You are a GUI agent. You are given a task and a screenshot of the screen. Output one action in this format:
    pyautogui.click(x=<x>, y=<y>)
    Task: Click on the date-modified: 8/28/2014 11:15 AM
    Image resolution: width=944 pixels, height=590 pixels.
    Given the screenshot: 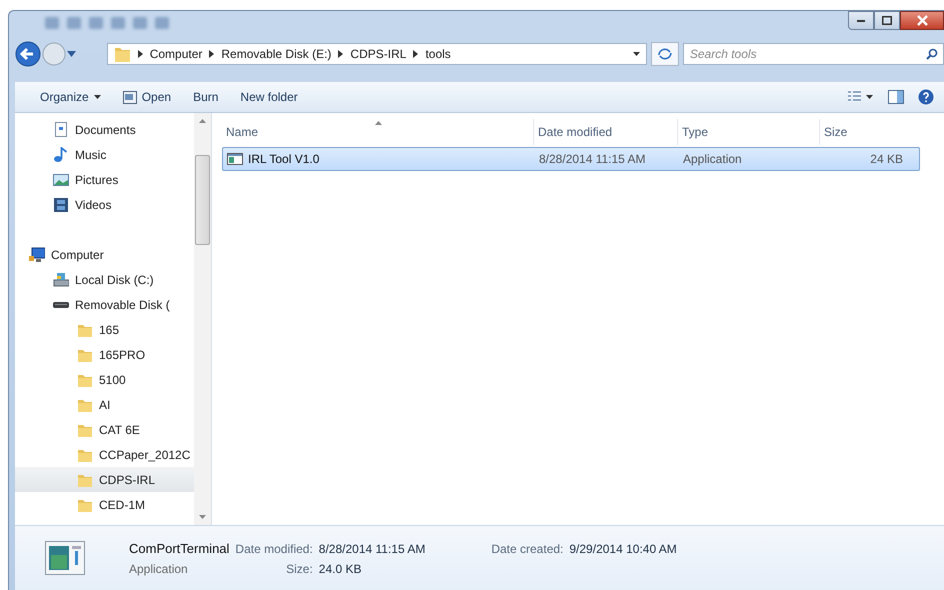 What is the action you would take?
    pyautogui.click(x=592, y=159)
    